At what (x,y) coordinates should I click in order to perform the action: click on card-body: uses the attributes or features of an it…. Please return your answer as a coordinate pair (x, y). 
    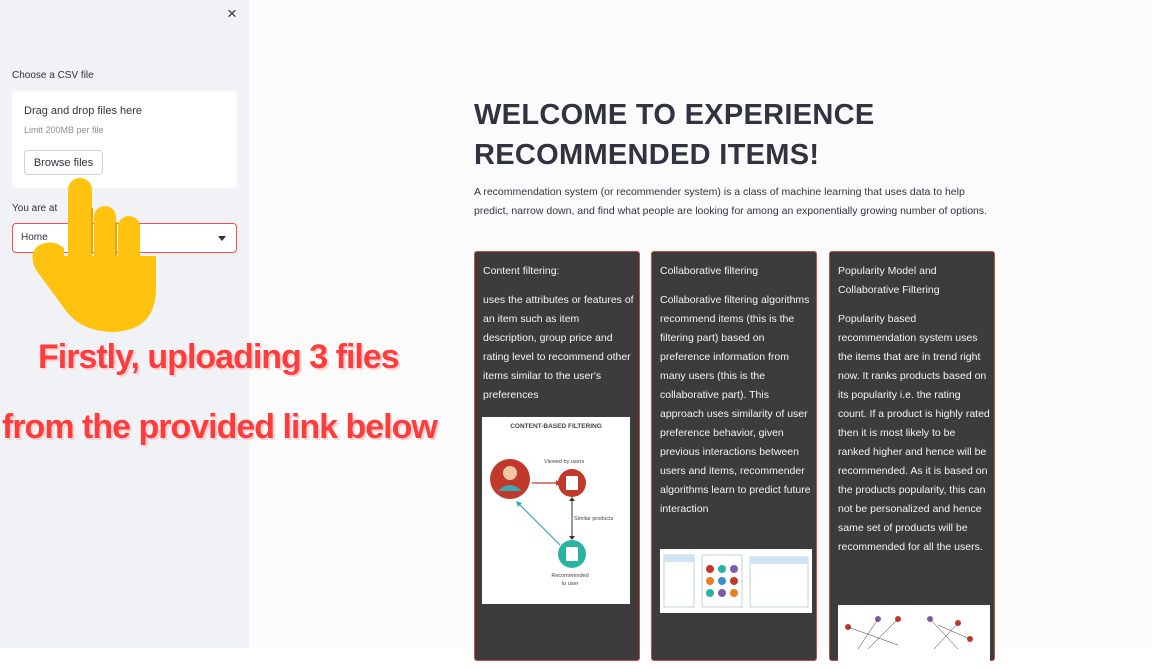
    Looking at the image, I should click on (558, 347).